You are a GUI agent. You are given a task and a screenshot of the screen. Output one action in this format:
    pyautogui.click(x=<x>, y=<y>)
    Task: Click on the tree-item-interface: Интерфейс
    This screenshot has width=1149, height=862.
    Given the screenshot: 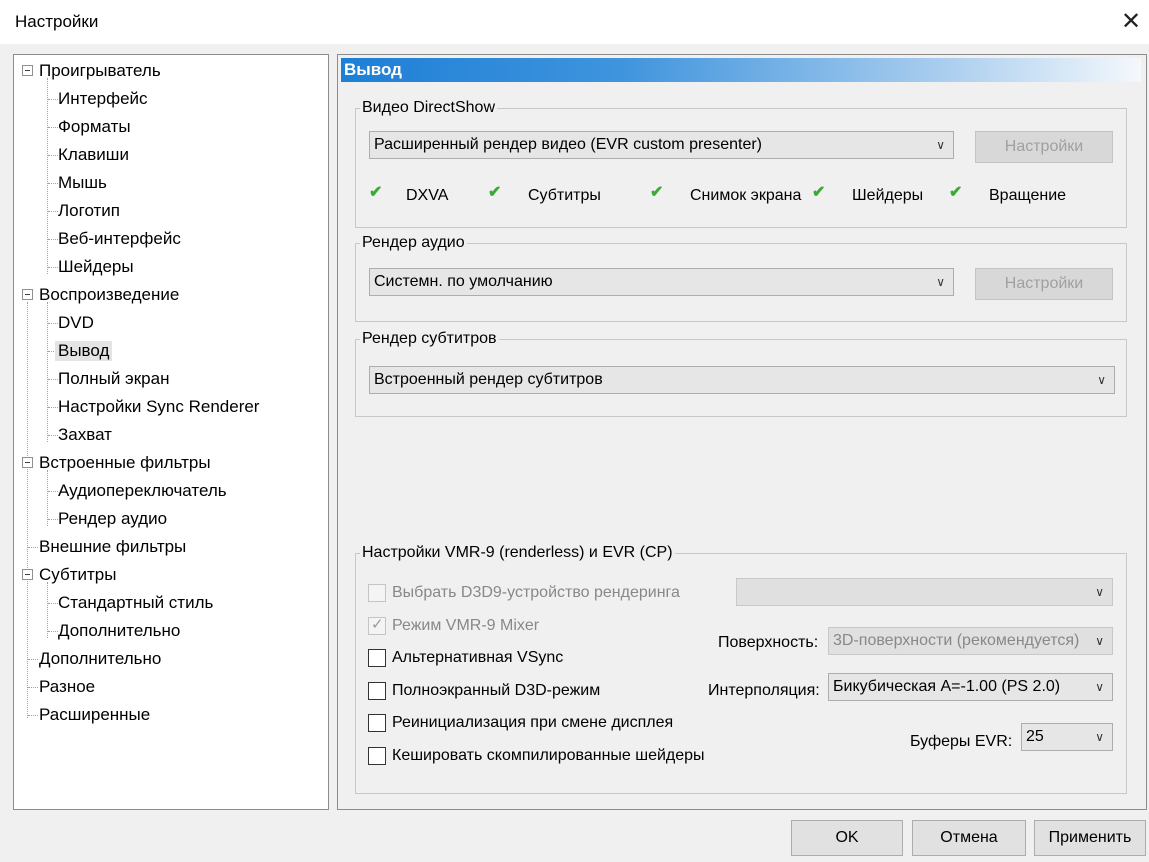 What is the action you would take?
    pyautogui.click(x=103, y=99)
    